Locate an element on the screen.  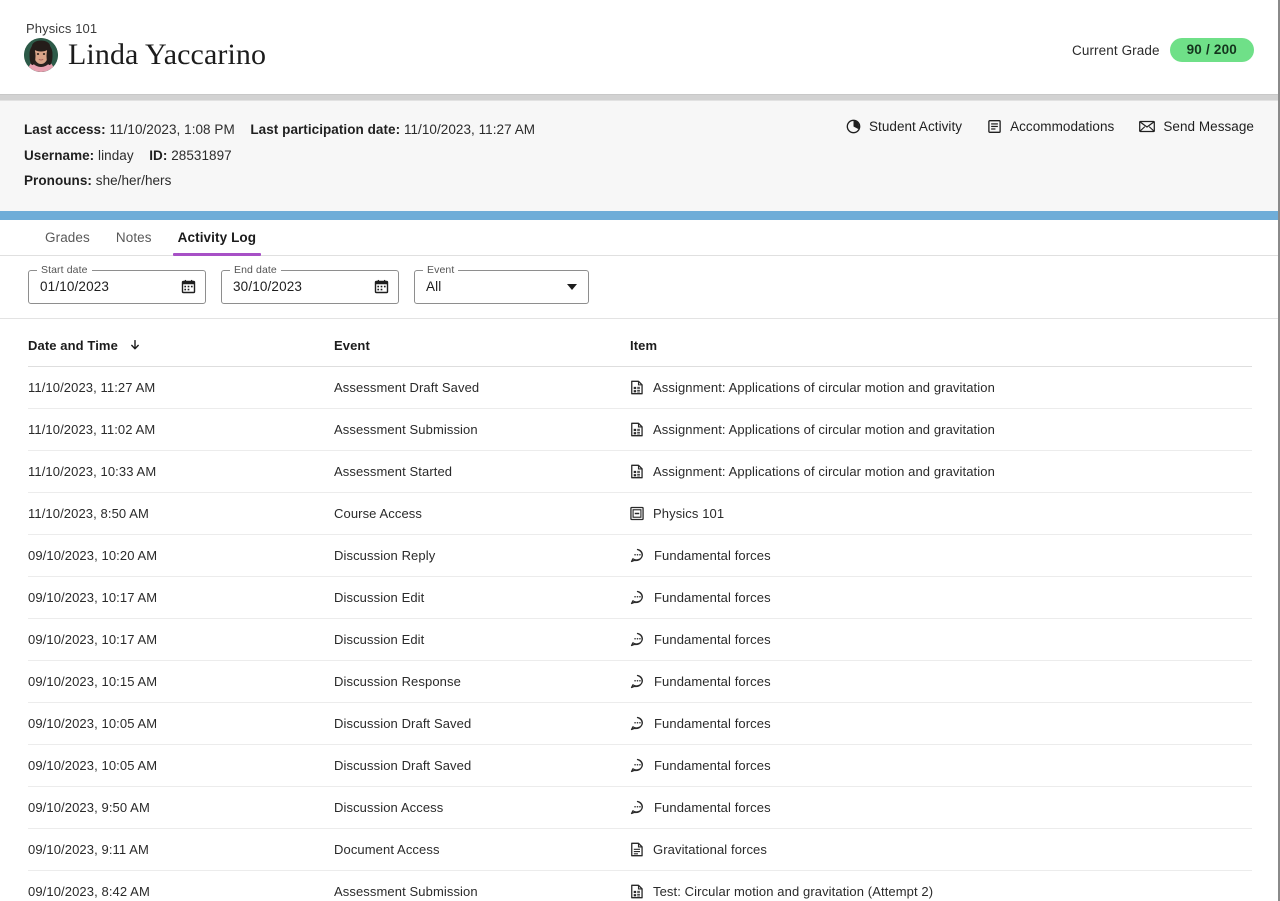
cell-datetime: 09/10/2023, 10:17 AM is located at coordinates (181, 597).